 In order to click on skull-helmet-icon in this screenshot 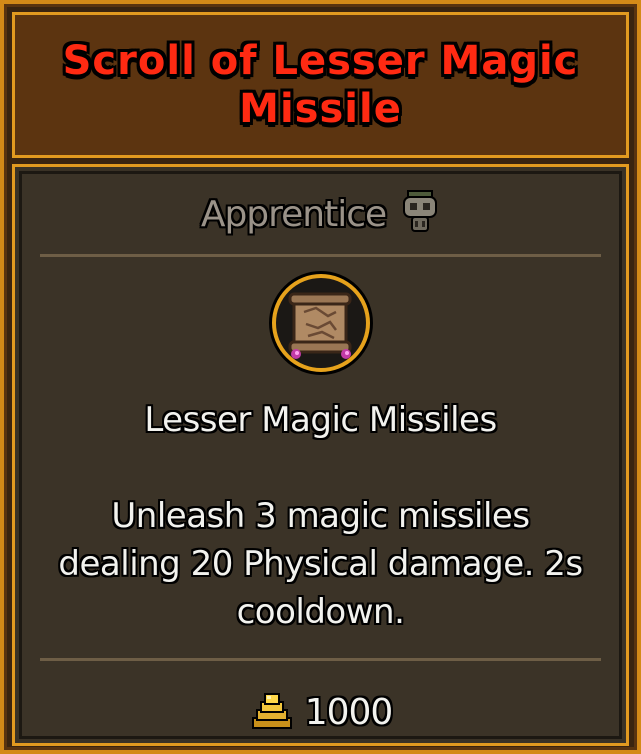, I will do `click(420, 214)`.